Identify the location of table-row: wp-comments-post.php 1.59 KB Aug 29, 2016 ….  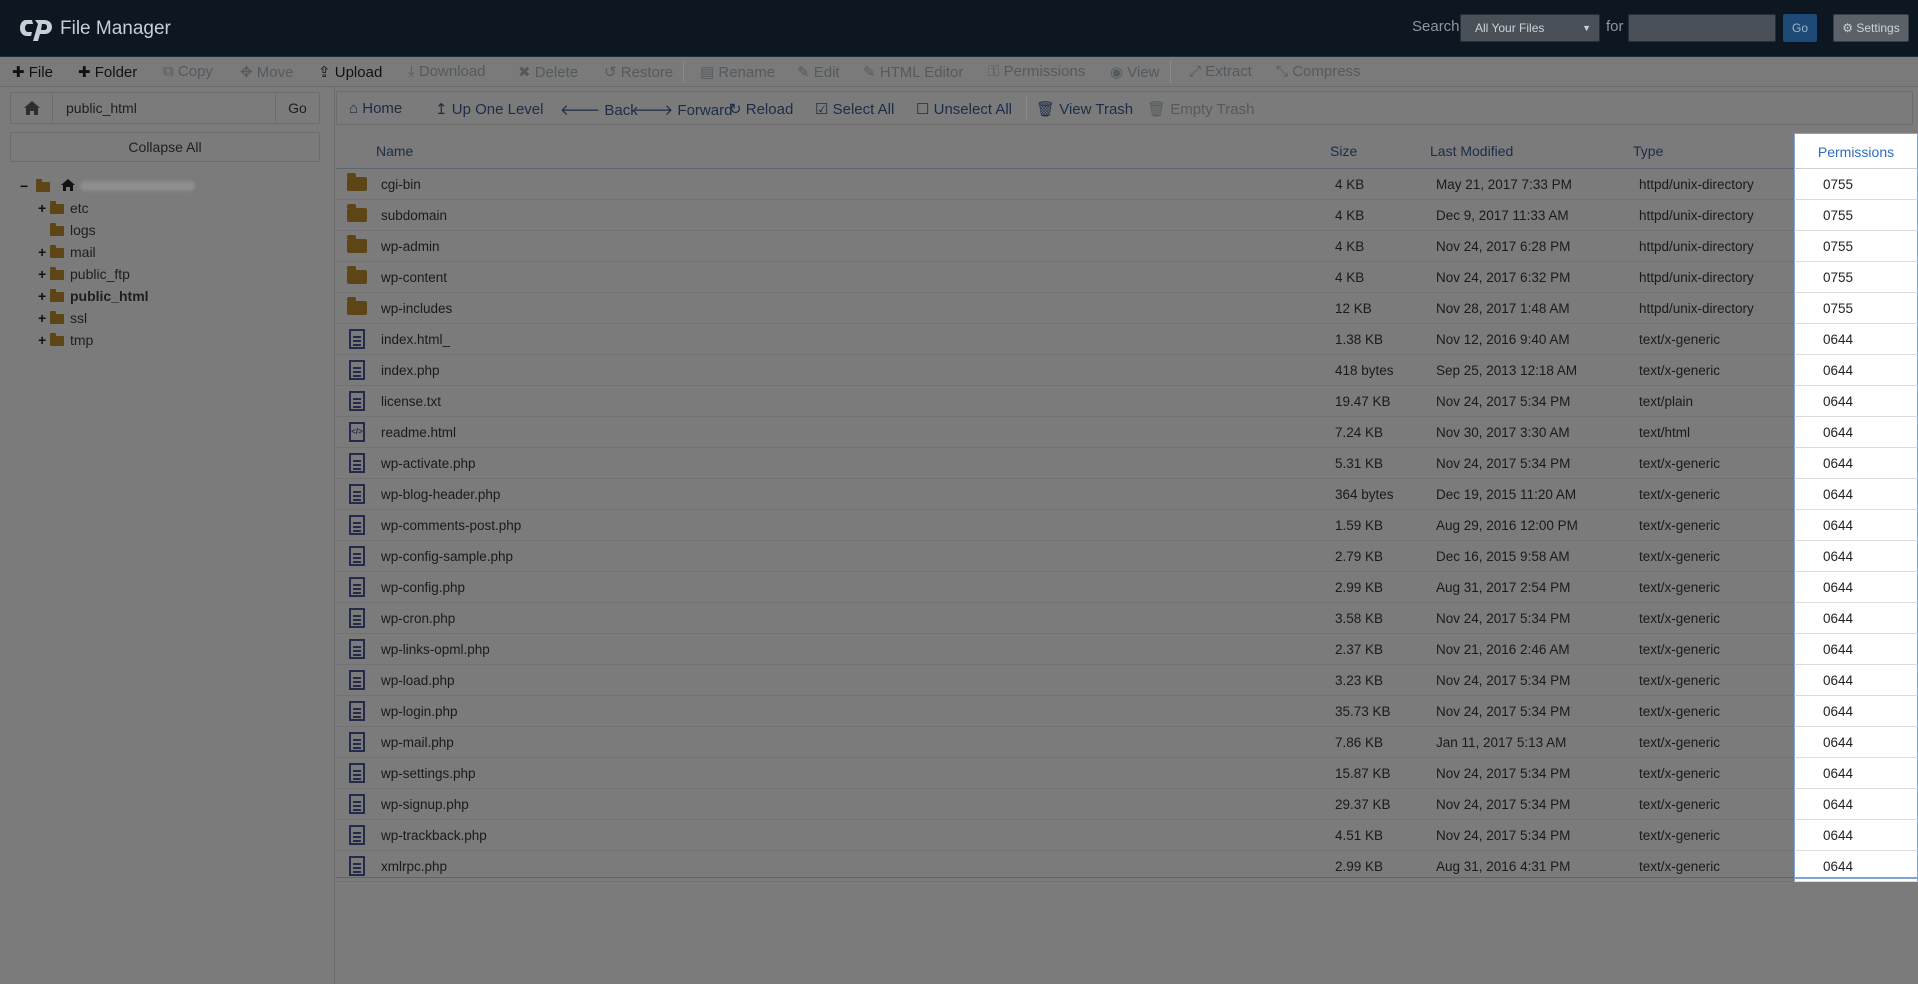
(1127, 525).